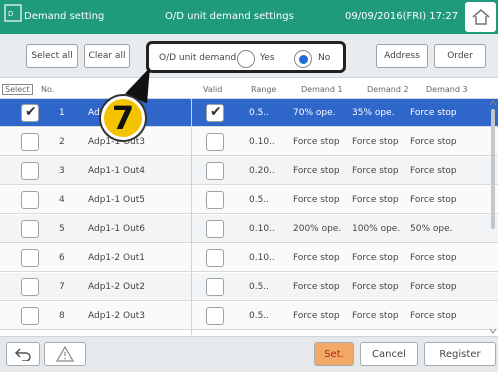  I want to click on back-icon, so click(22, 354).